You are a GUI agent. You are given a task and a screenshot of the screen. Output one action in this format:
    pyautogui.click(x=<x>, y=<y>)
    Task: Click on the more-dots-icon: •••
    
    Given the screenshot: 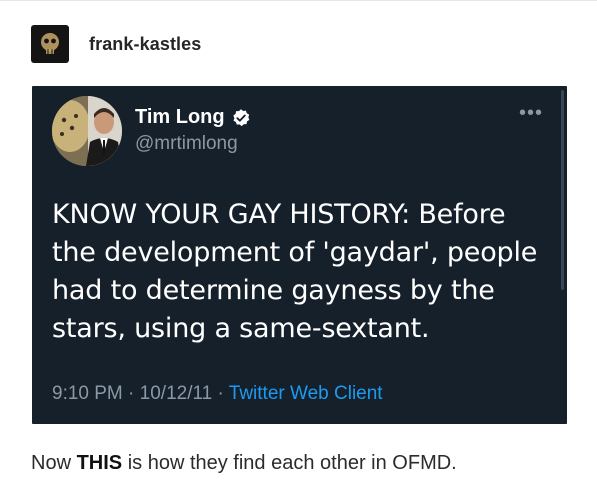 What is the action you would take?
    pyautogui.click(x=531, y=113)
    